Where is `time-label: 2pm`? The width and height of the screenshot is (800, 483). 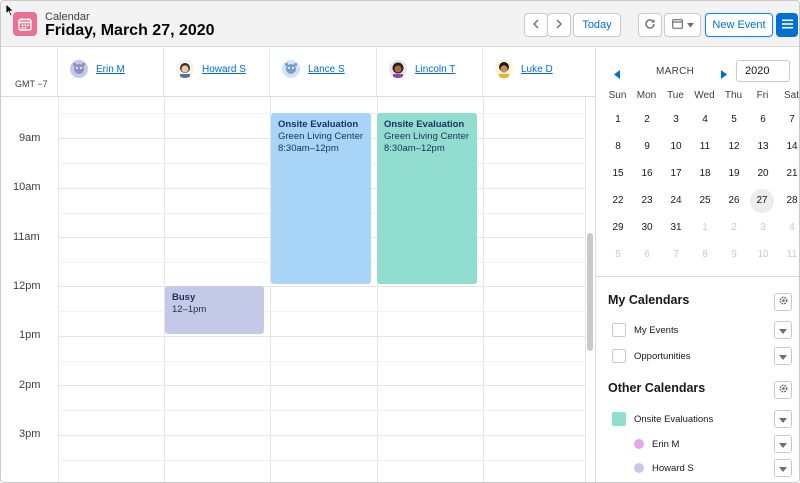 time-label: 2pm is located at coordinates (30, 385).